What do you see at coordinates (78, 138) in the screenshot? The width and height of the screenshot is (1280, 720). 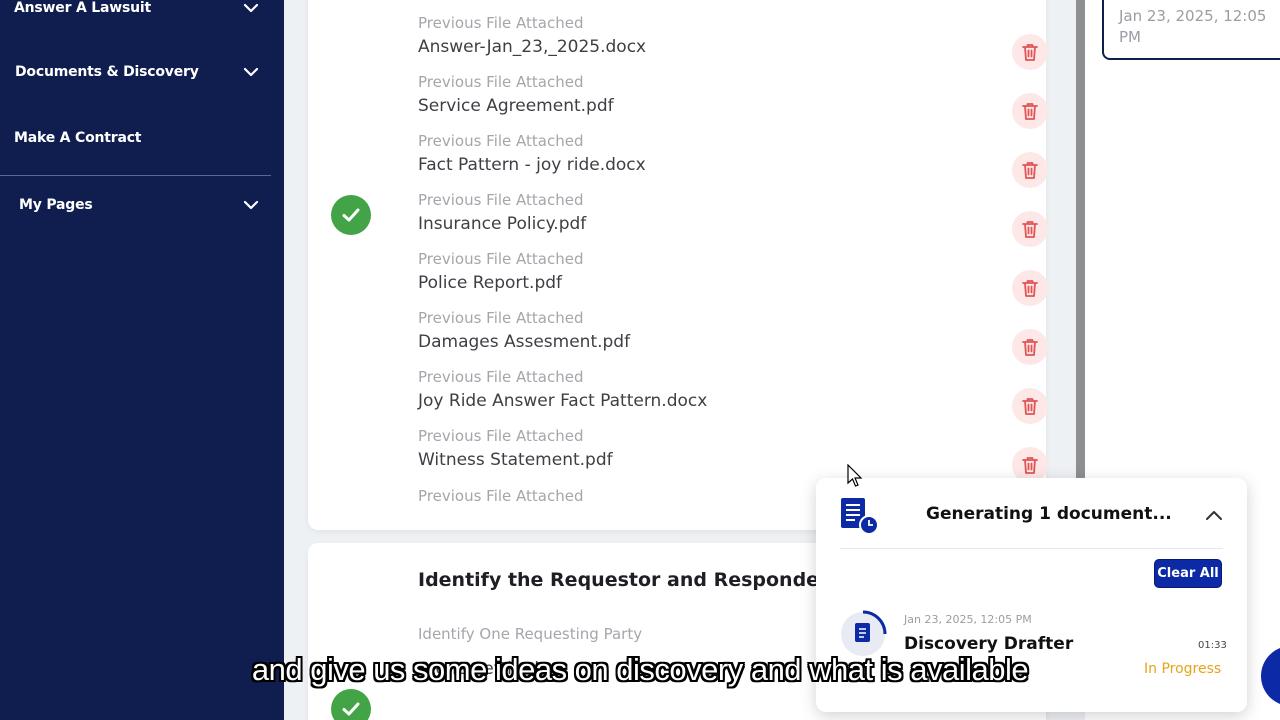 I see `sidebar-item-label: Make A Contract` at bounding box center [78, 138].